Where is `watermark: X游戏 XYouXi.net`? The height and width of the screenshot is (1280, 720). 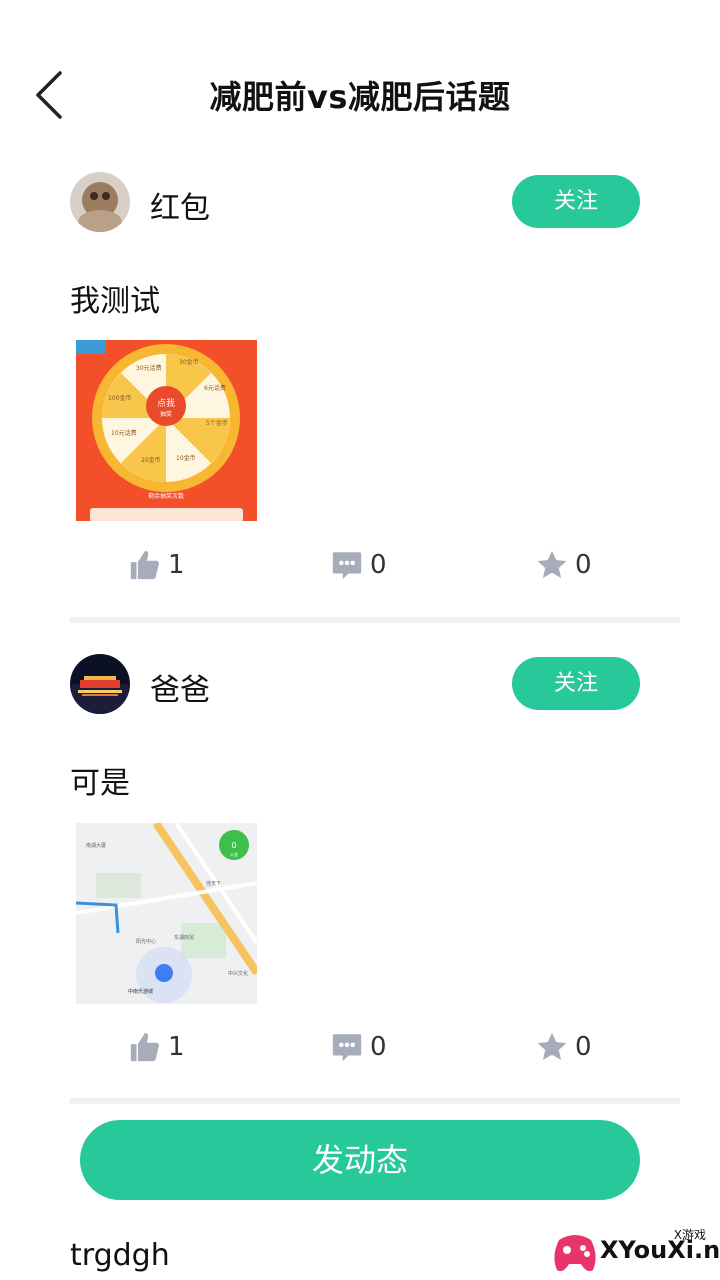 watermark: X游戏 XYouXi.net is located at coordinates (632, 1250).